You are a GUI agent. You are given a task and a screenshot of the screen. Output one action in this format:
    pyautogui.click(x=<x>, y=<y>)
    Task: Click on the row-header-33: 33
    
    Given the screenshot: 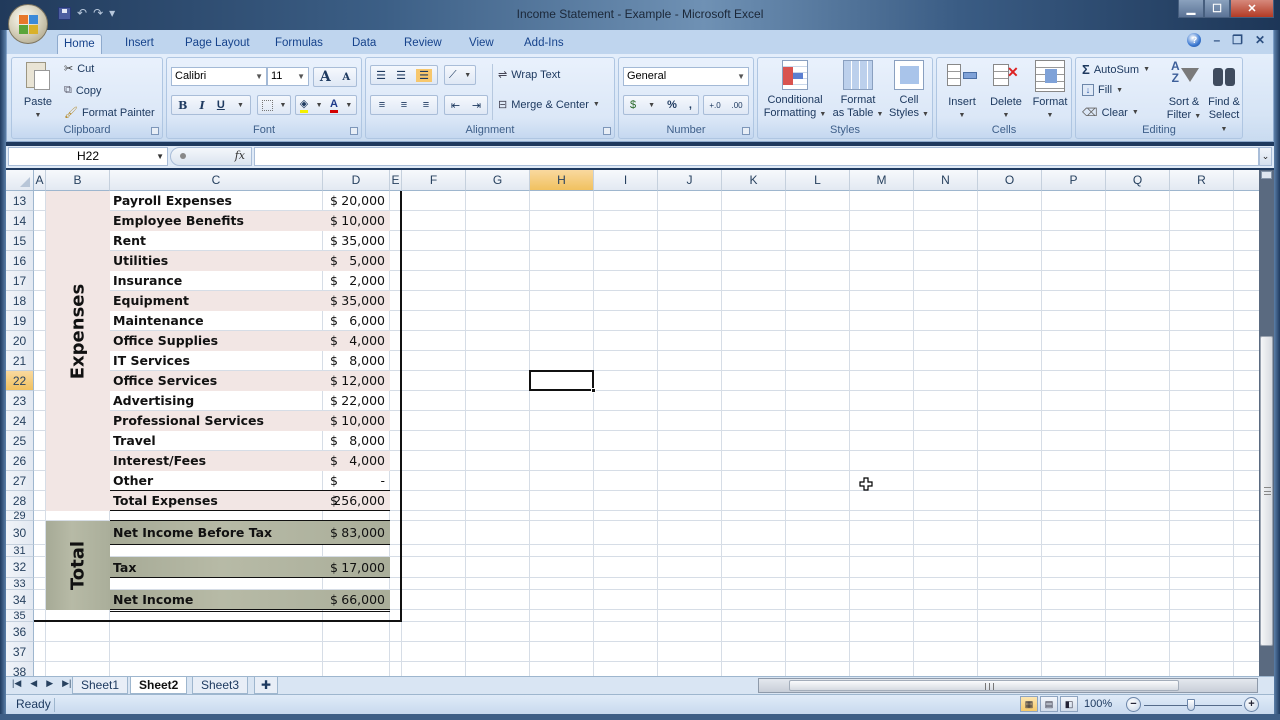 What is the action you would take?
    pyautogui.click(x=20, y=584)
    